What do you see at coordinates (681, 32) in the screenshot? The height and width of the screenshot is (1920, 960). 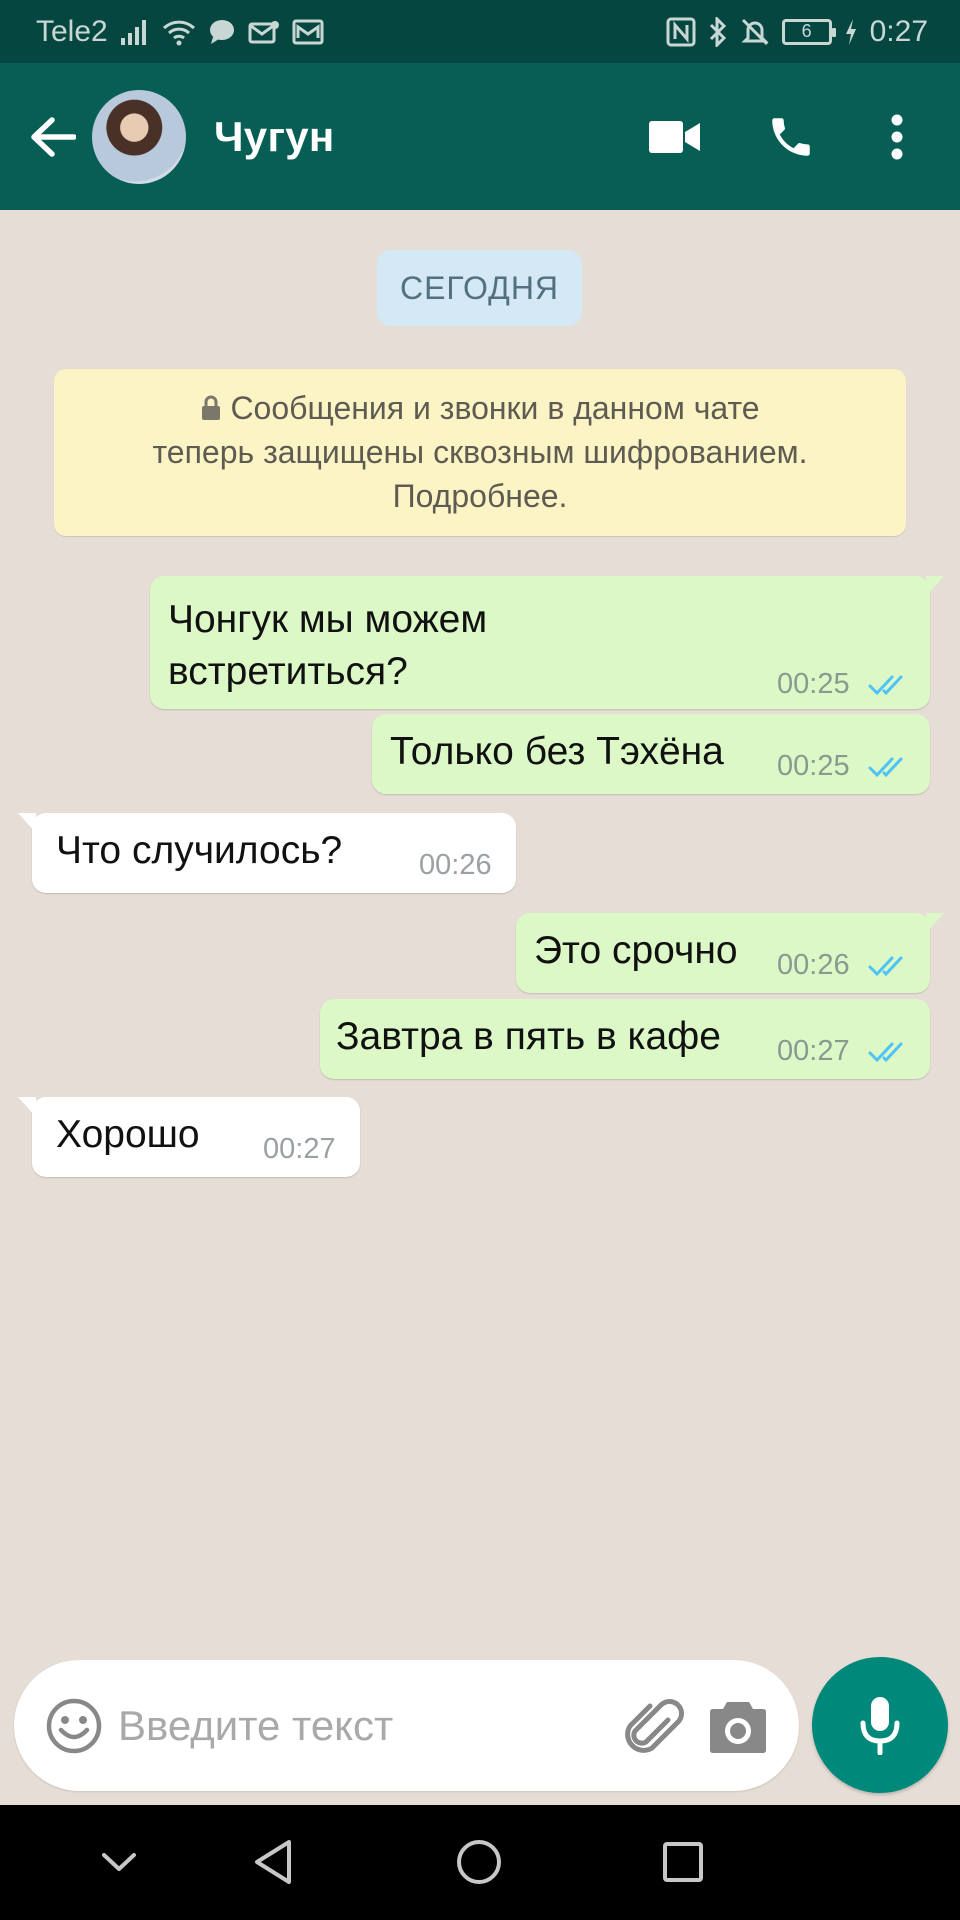 I see `nfc-icon` at bounding box center [681, 32].